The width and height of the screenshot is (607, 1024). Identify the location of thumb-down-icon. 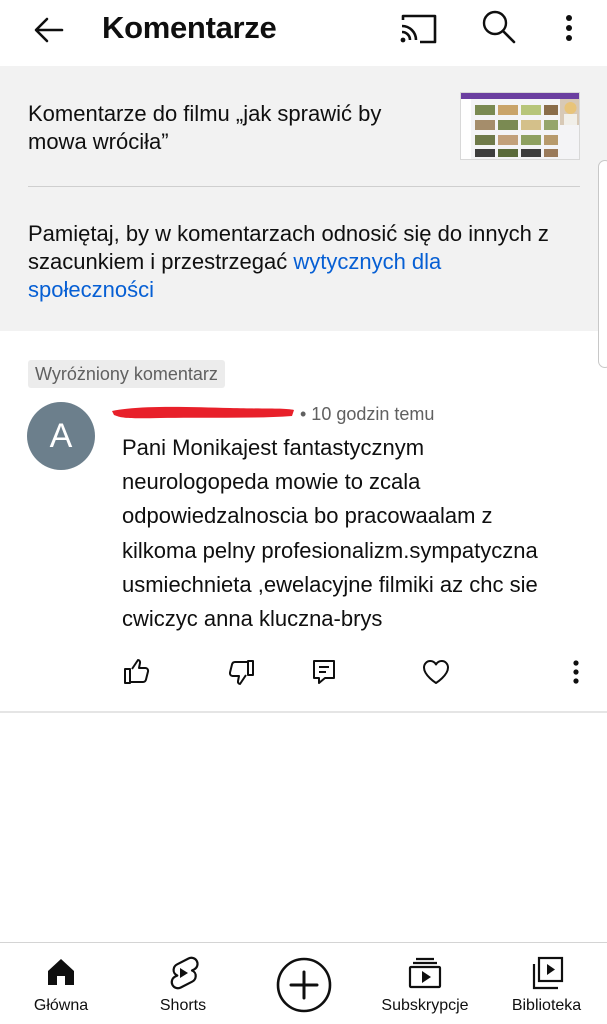
(242, 672).